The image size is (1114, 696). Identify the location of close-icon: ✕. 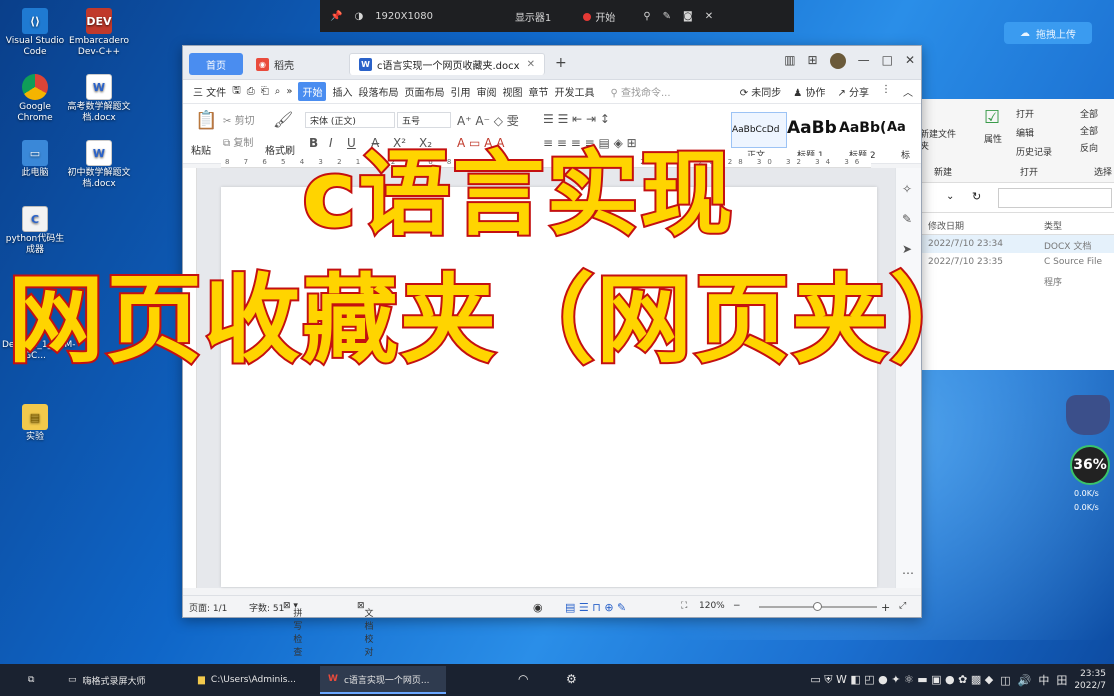
(709, 16).